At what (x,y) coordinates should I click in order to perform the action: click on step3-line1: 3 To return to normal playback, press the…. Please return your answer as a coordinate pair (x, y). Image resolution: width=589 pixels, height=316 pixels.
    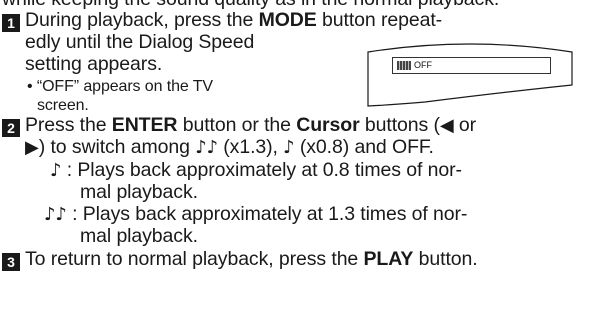
    Looking at the image, I should click on (240, 259).